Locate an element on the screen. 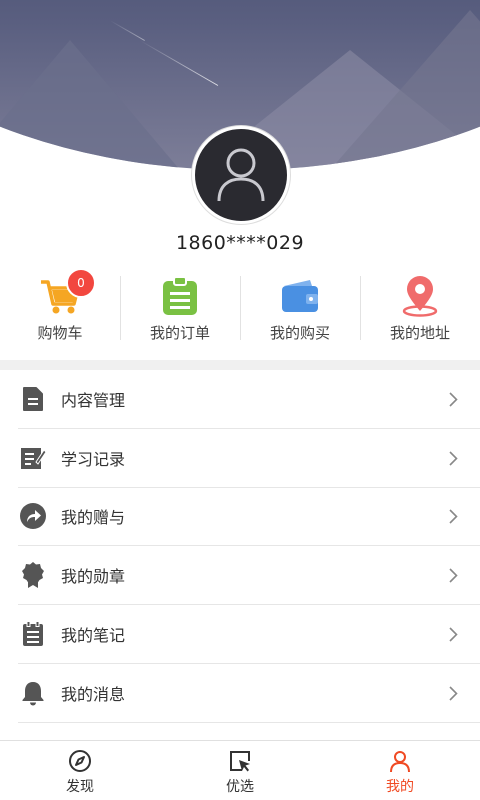 This screenshot has height=800, width=480. action-address-label: 我的地址 is located at coordinates (419, 333).